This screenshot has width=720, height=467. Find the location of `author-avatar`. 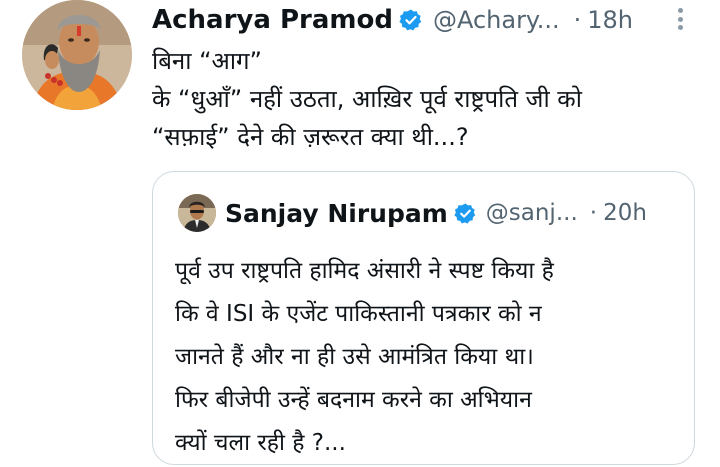

author-avatar is located at coordinates (77, 55).